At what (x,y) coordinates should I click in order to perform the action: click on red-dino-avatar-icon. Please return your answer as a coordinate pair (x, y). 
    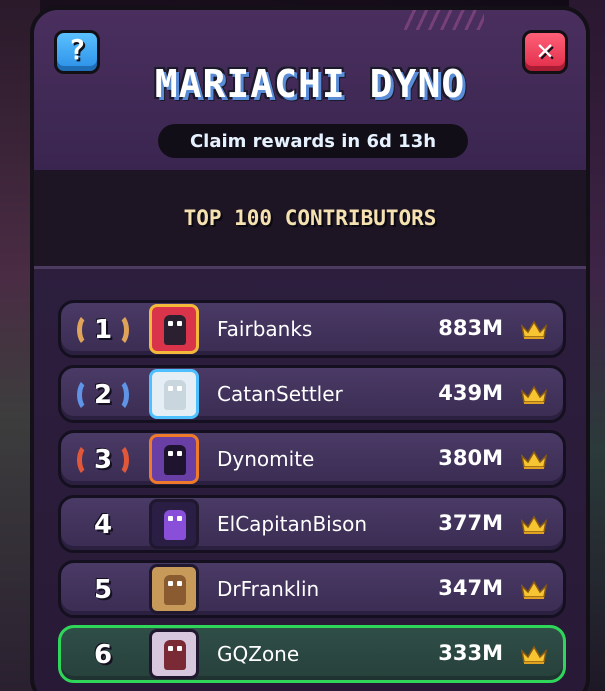
    Looking at the image, I should click on (174, 329).